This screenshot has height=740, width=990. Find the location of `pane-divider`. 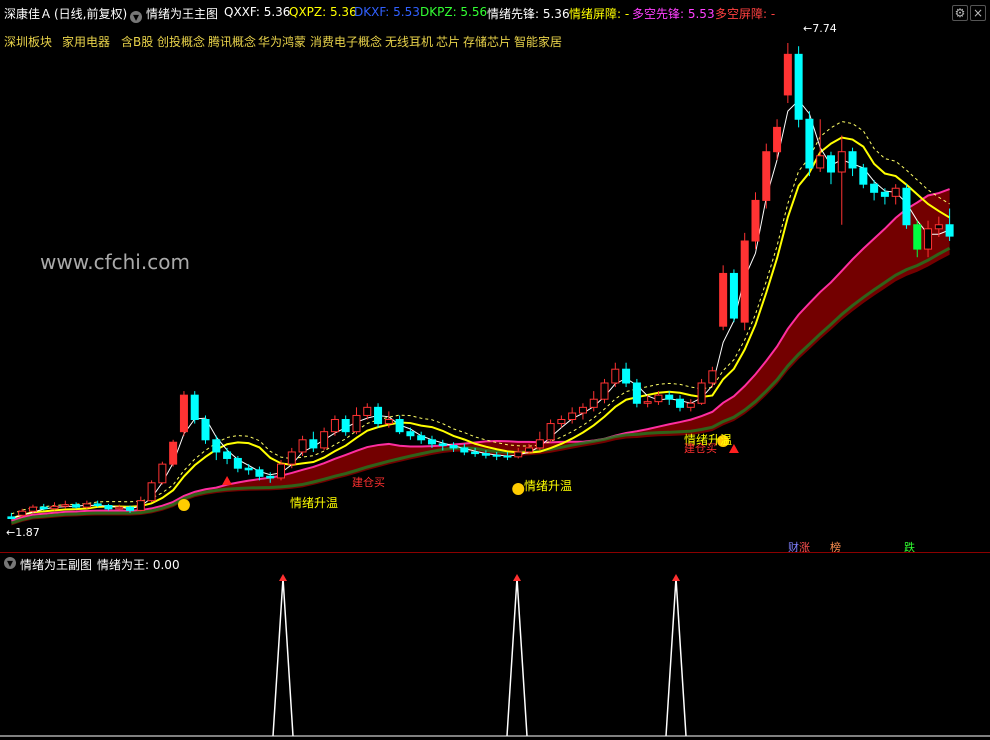

pane-divider is located at coordinates (495, 552).